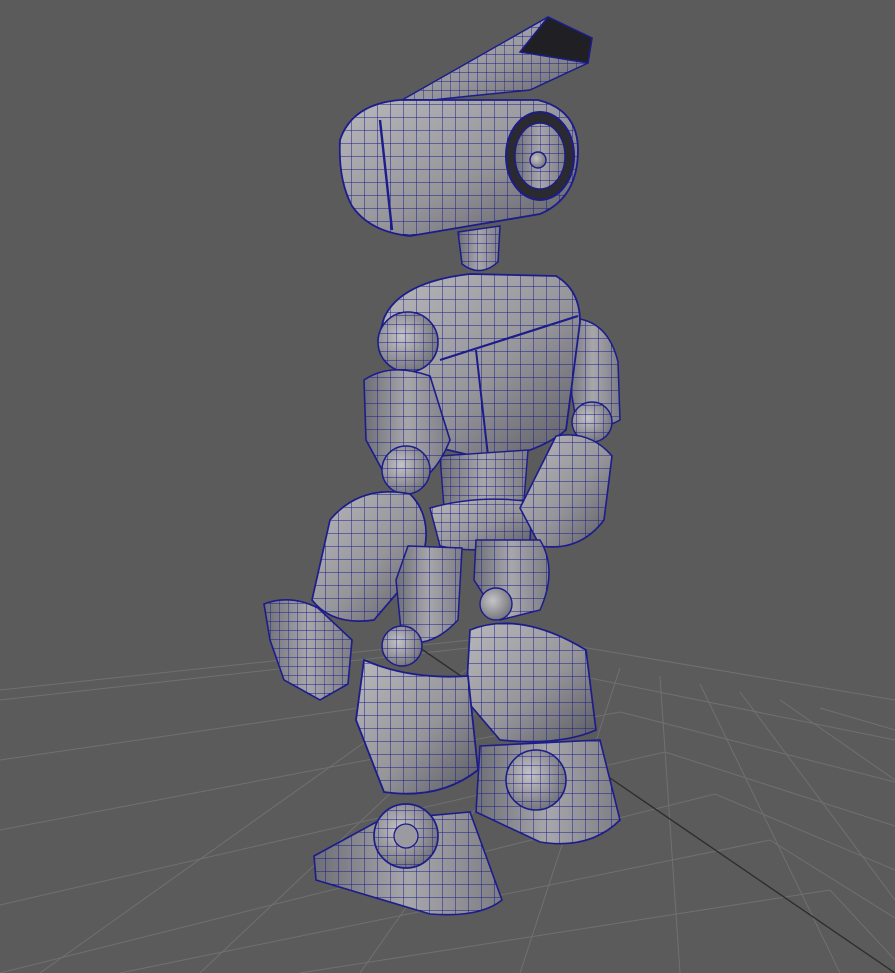 This screenshot has width=895, height=973. Describe the element at coordinates (566, 491) in the screenshot. I see `right-forearm` at that location.